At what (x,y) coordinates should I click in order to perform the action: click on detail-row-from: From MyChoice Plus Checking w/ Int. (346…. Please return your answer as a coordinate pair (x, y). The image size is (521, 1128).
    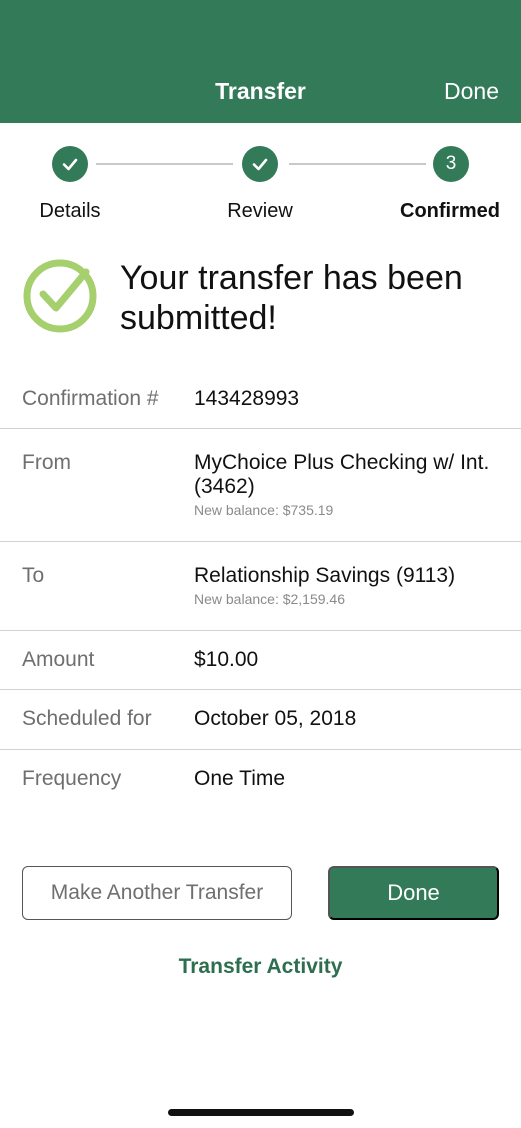
    Looking at the image, I should click on (260, 485).